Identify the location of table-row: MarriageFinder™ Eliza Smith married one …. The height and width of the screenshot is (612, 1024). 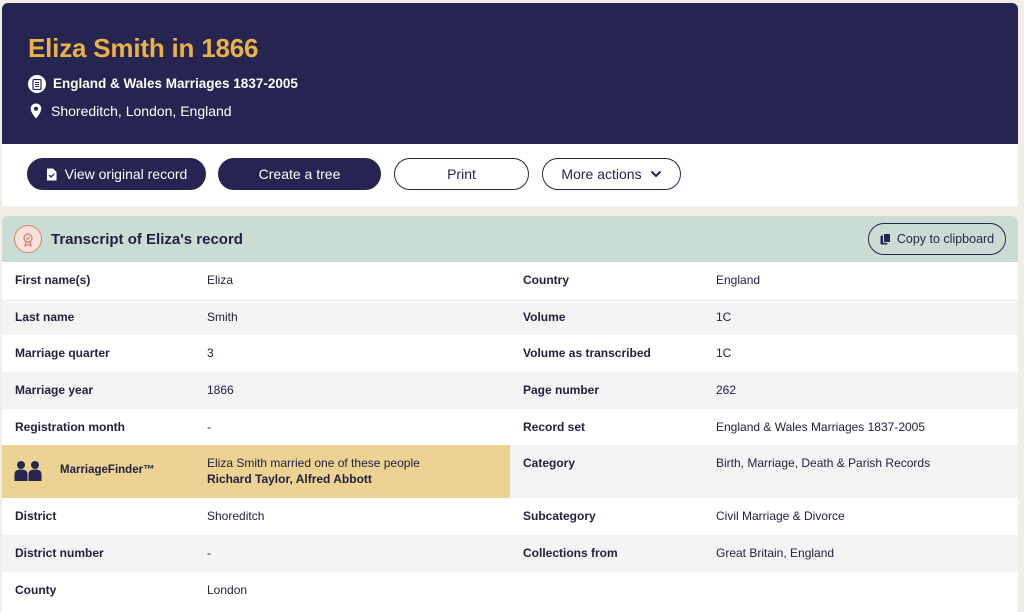
(510, 471).